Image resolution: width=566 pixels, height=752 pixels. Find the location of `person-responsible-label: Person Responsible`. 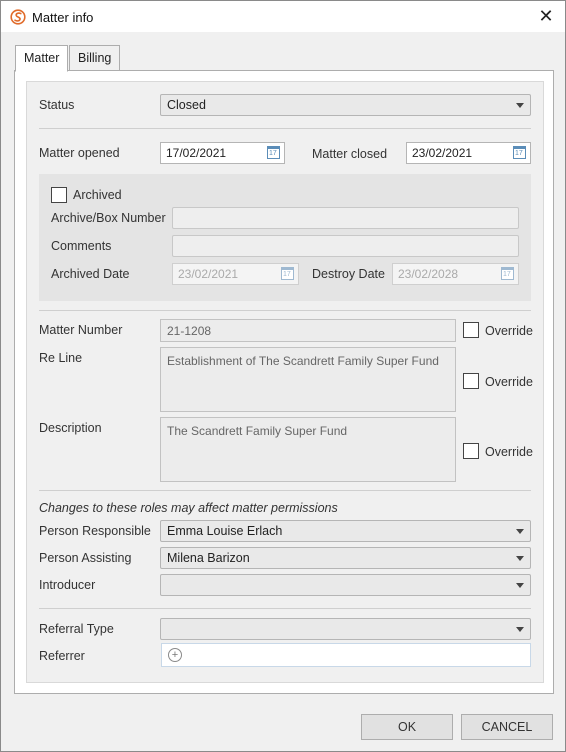

person-responsible-label: Person Responsible is located at coordinates (95, 531).